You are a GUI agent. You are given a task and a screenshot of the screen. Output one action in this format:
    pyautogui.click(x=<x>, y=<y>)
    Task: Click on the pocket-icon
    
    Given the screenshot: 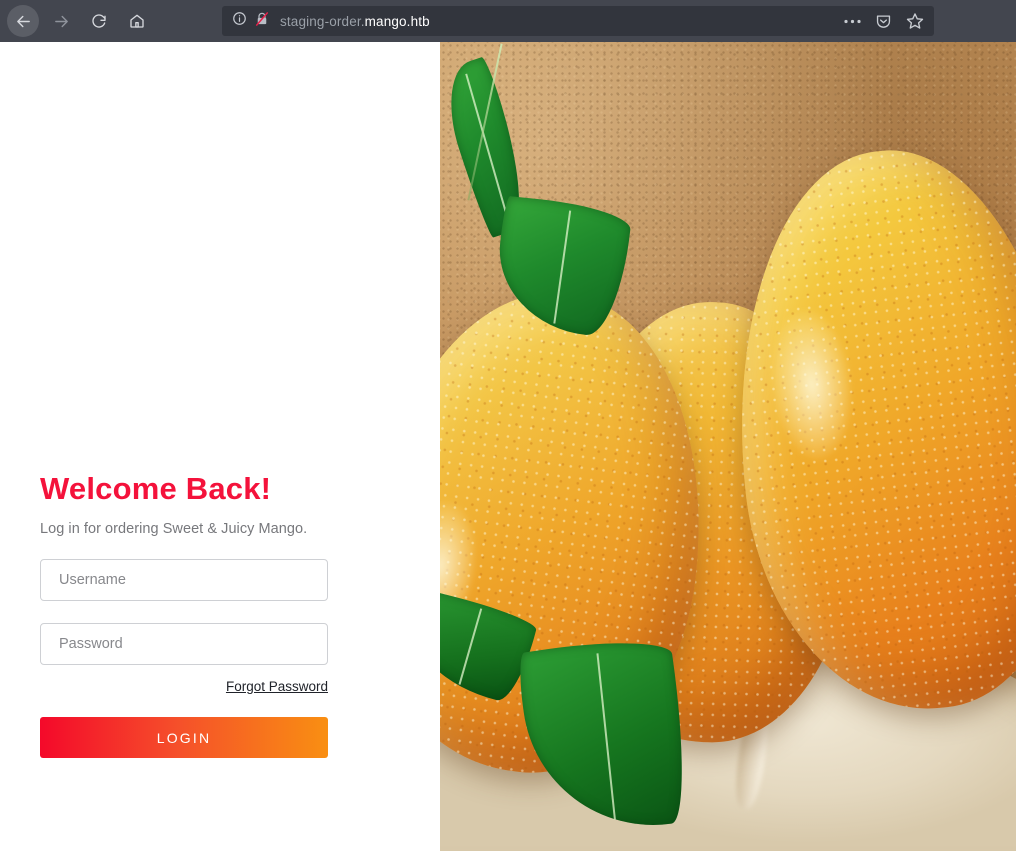 What is the action you would take?
    pyautogui.click(x=883, y=21)
    